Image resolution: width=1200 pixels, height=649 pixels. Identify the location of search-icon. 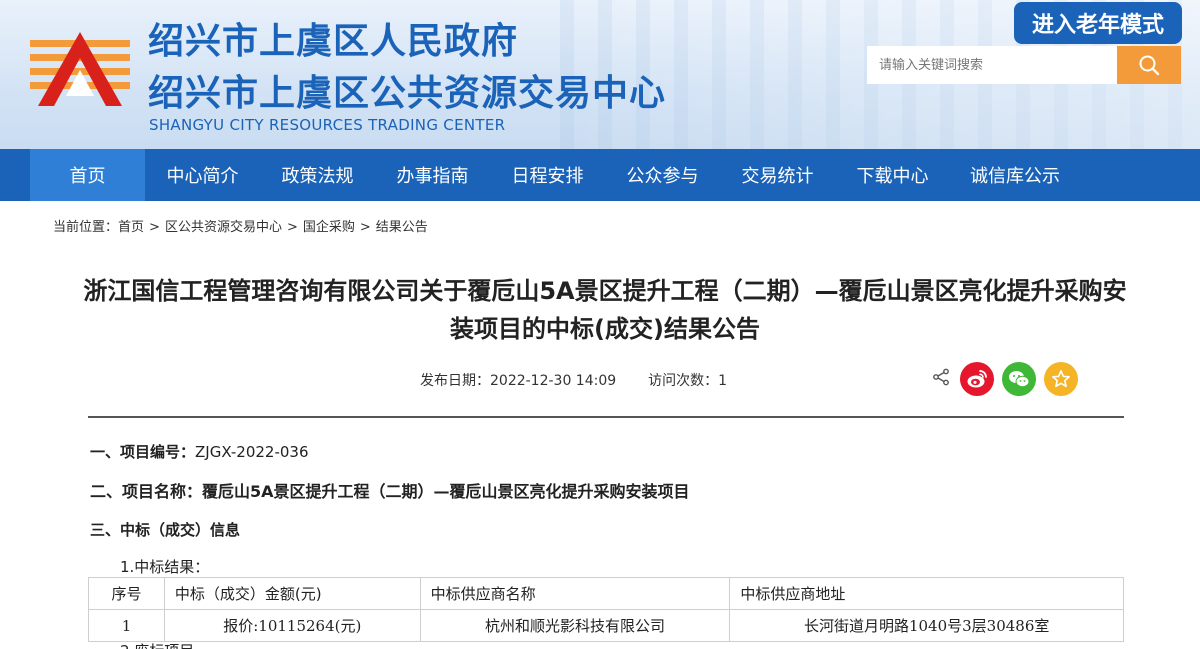
(1149, 65).